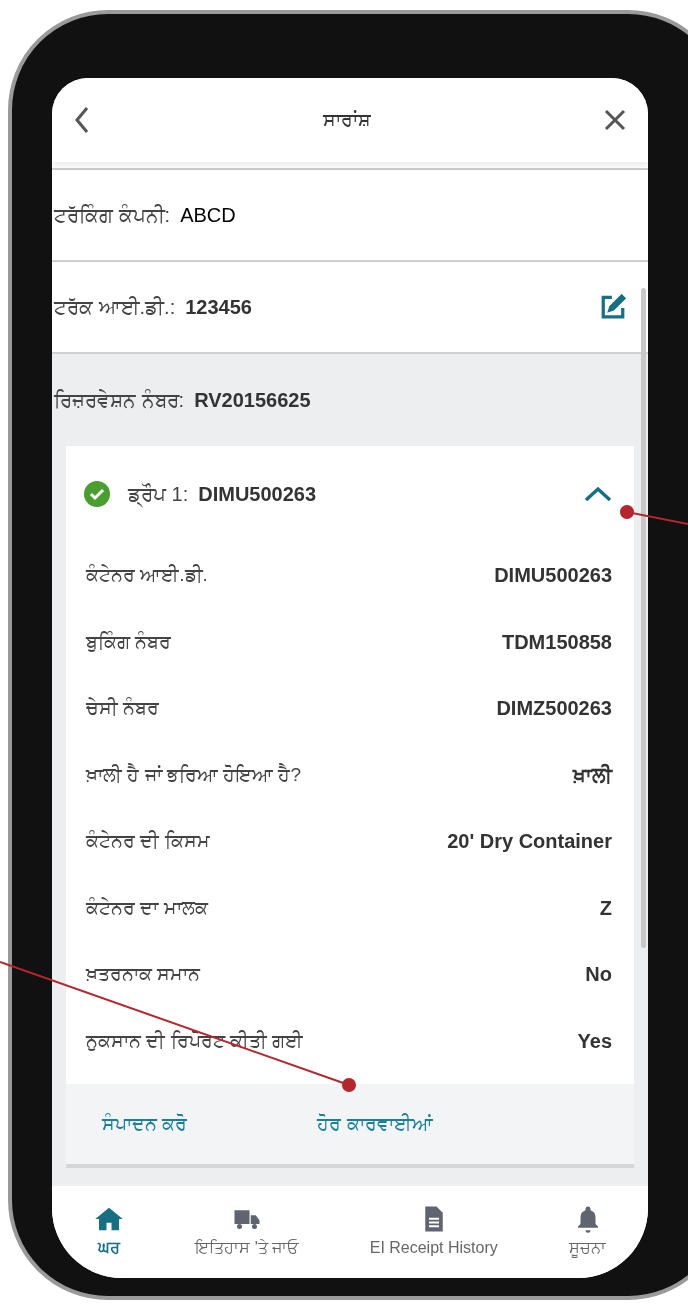 Image resolution: width=688 pixels, height=1304 pixels. What do you see at coordinates (556, 642) in the screenshot?
I see `detail-value: TDM150858` at bounding box center [556, 642].